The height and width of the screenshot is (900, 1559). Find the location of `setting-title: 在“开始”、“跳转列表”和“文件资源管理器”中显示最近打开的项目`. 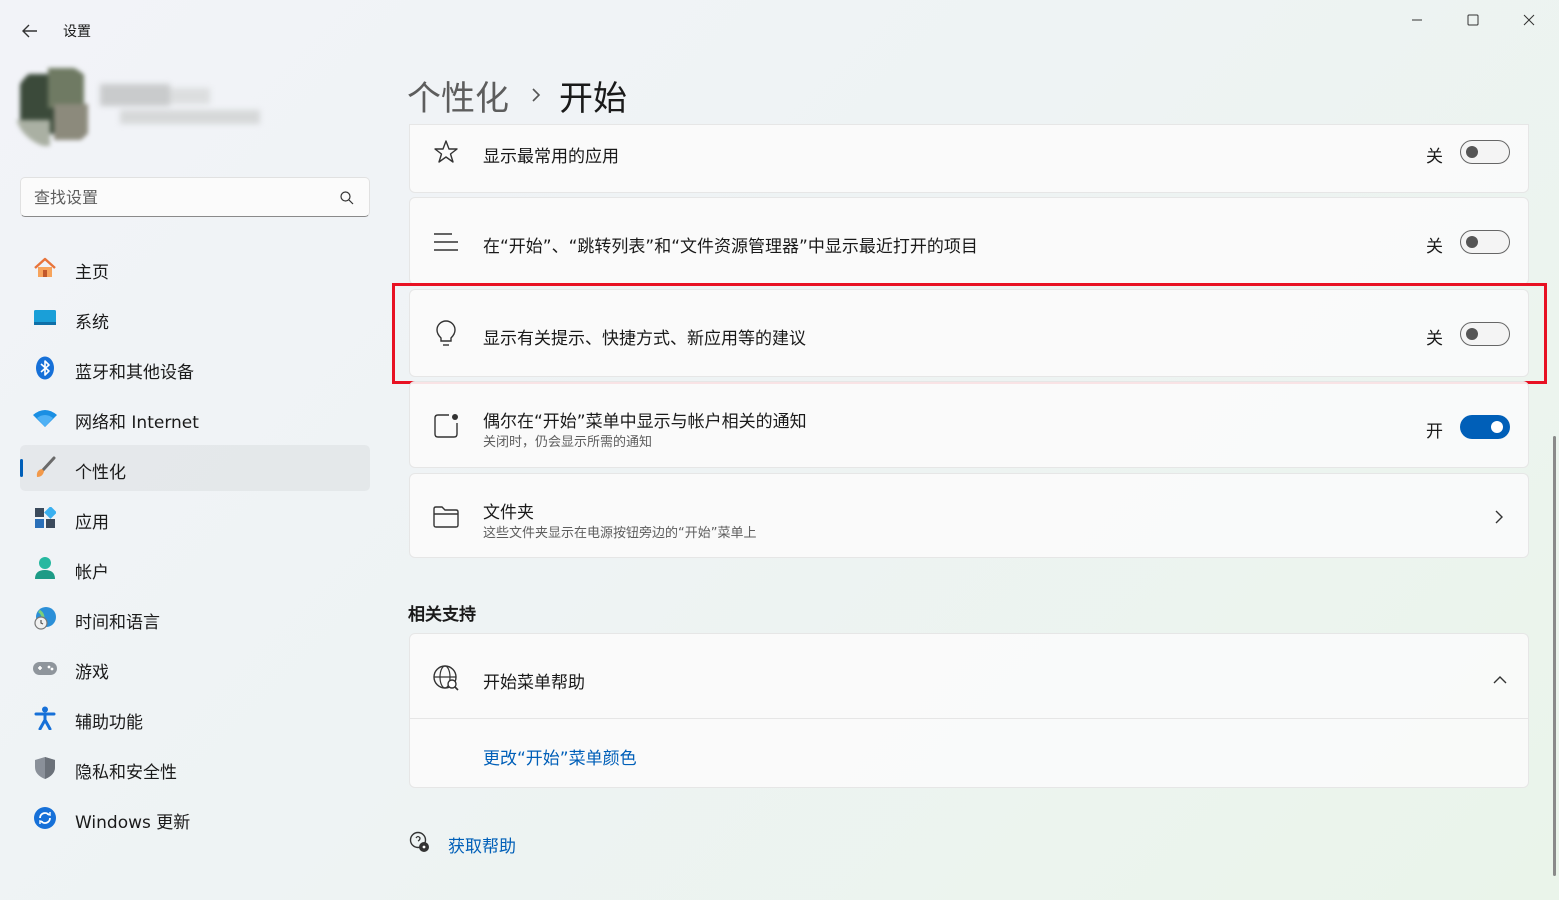

setting-title: 在“开始”、“跳转列表”和“文件资源管理器”中显示最近打开的项目 is located at coordinates (730, 247).